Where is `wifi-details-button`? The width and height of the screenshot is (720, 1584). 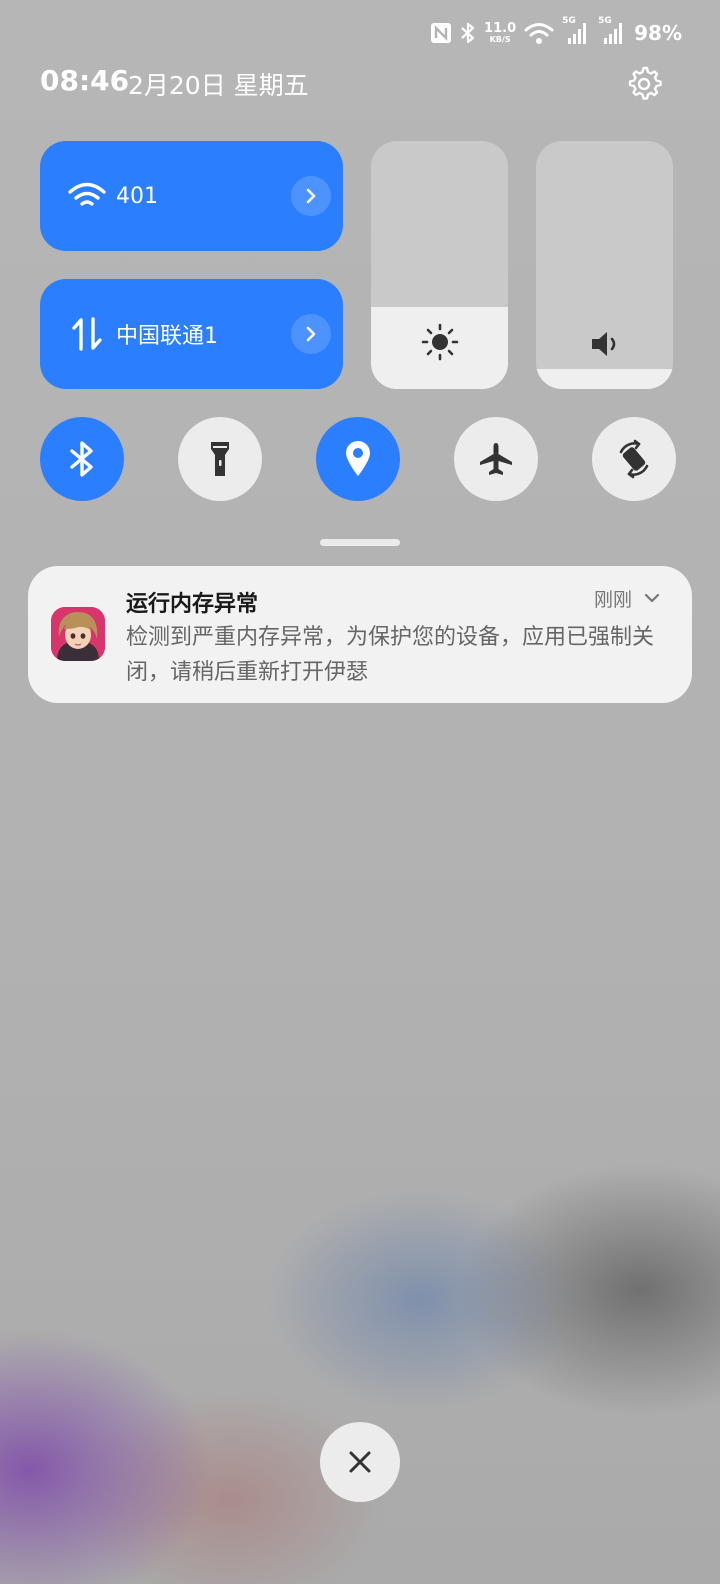 wifi-details-button is located at coordinates (311, 196).